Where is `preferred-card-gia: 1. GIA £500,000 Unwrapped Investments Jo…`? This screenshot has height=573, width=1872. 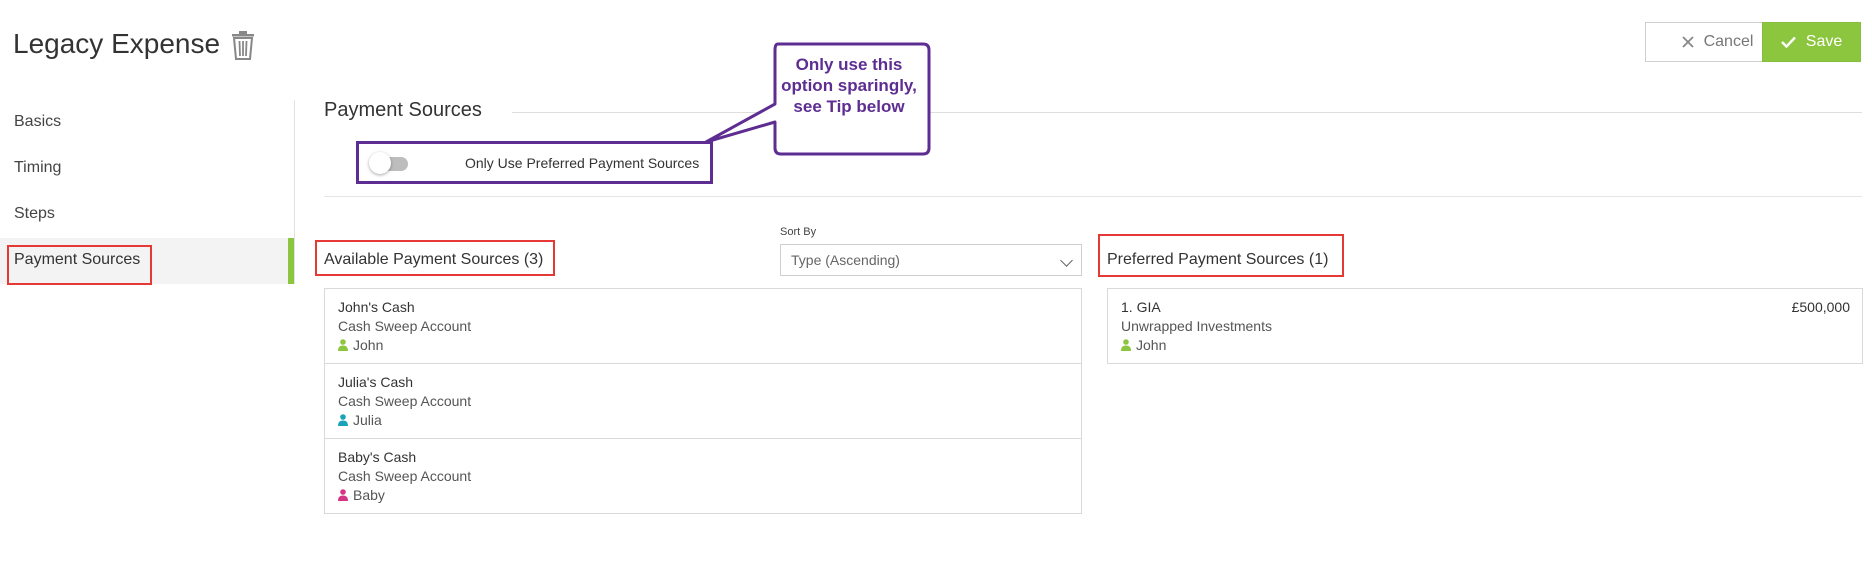
preferred-card-gia: 1. GIA £500,000 Unwrapped Investments Jo… is located at coordinates (1485, 326).